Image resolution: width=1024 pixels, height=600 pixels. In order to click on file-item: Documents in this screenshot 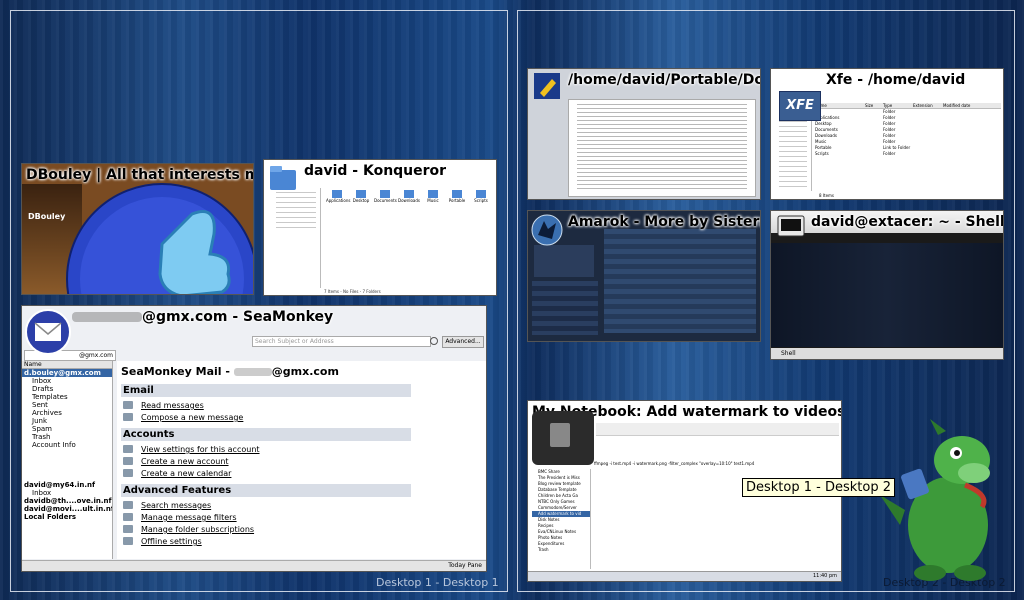, I will do `click(385, 196)`.